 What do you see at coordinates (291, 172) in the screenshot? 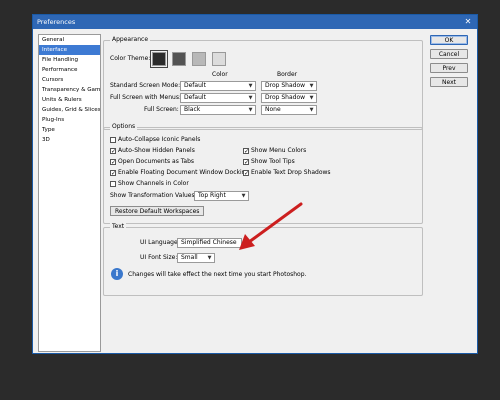
I see `checkbox-label: Enable Text Drop Shadows` at bounding box center [291, 172].